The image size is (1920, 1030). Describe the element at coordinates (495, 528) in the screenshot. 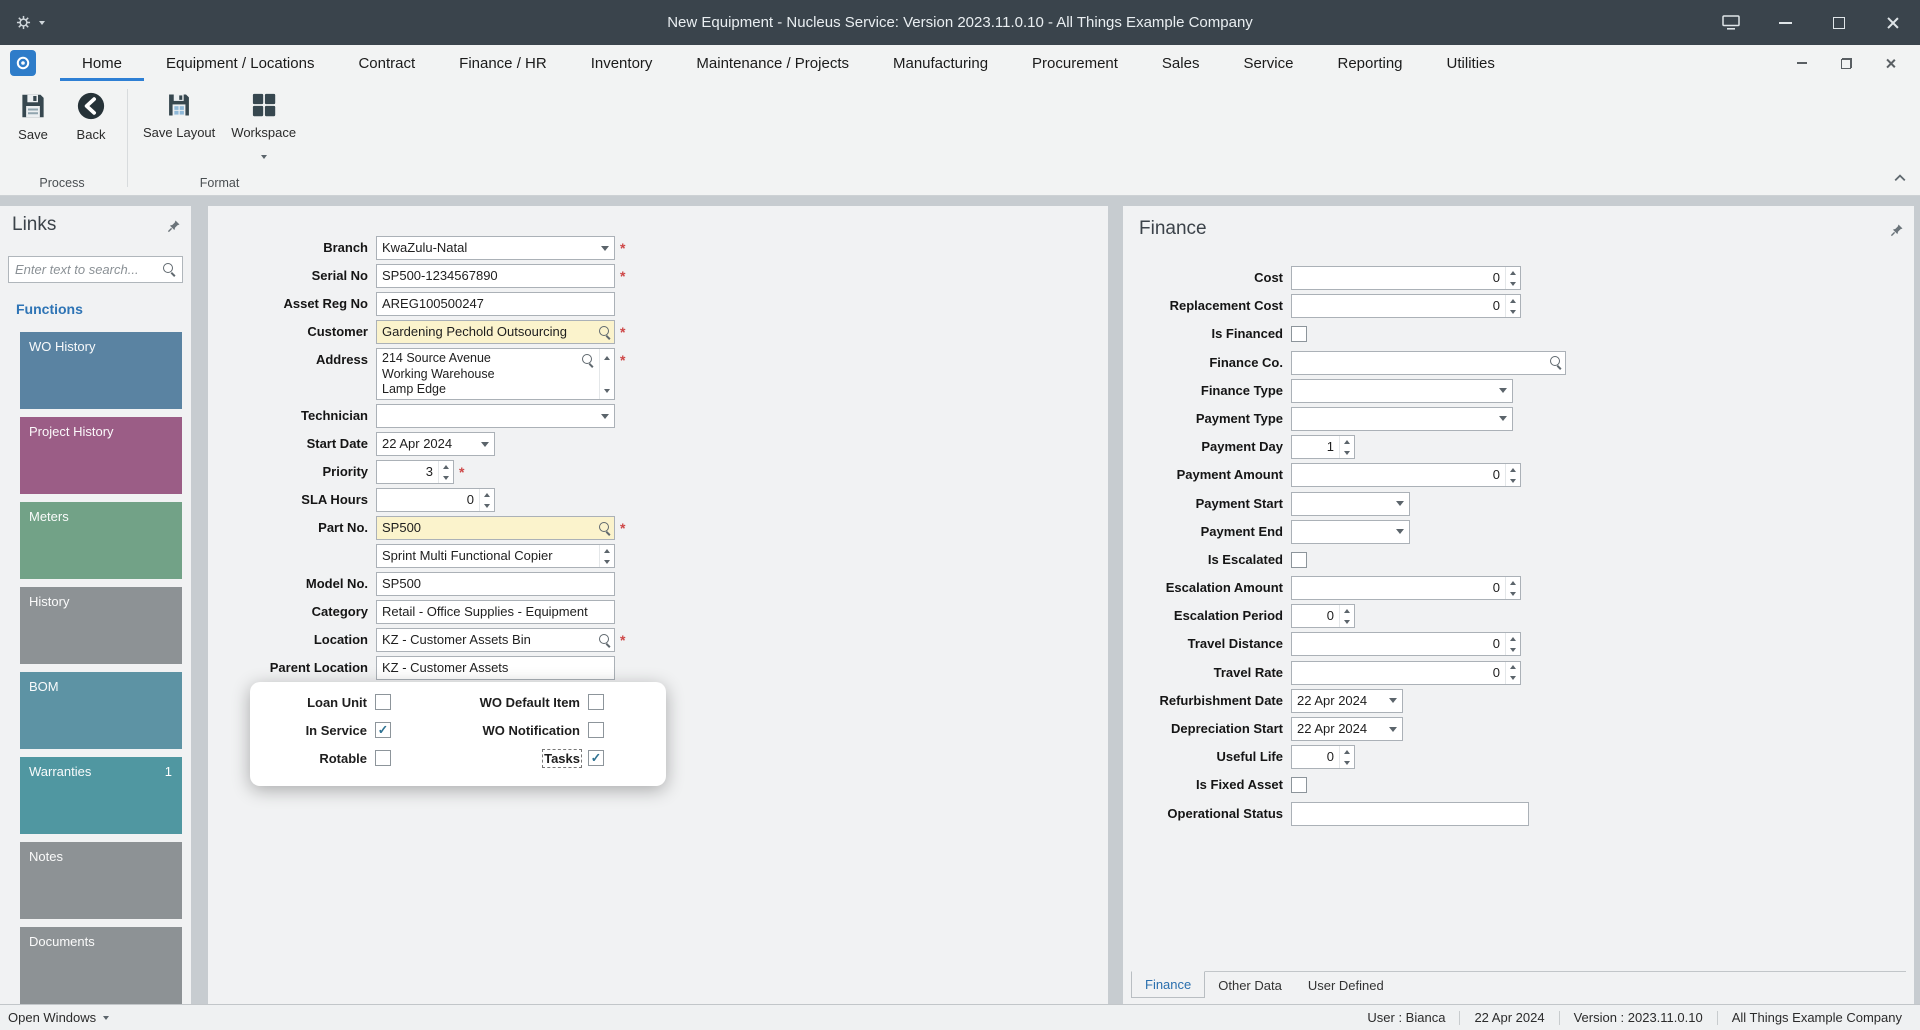

I see `part-no-field: SP500` at that location.